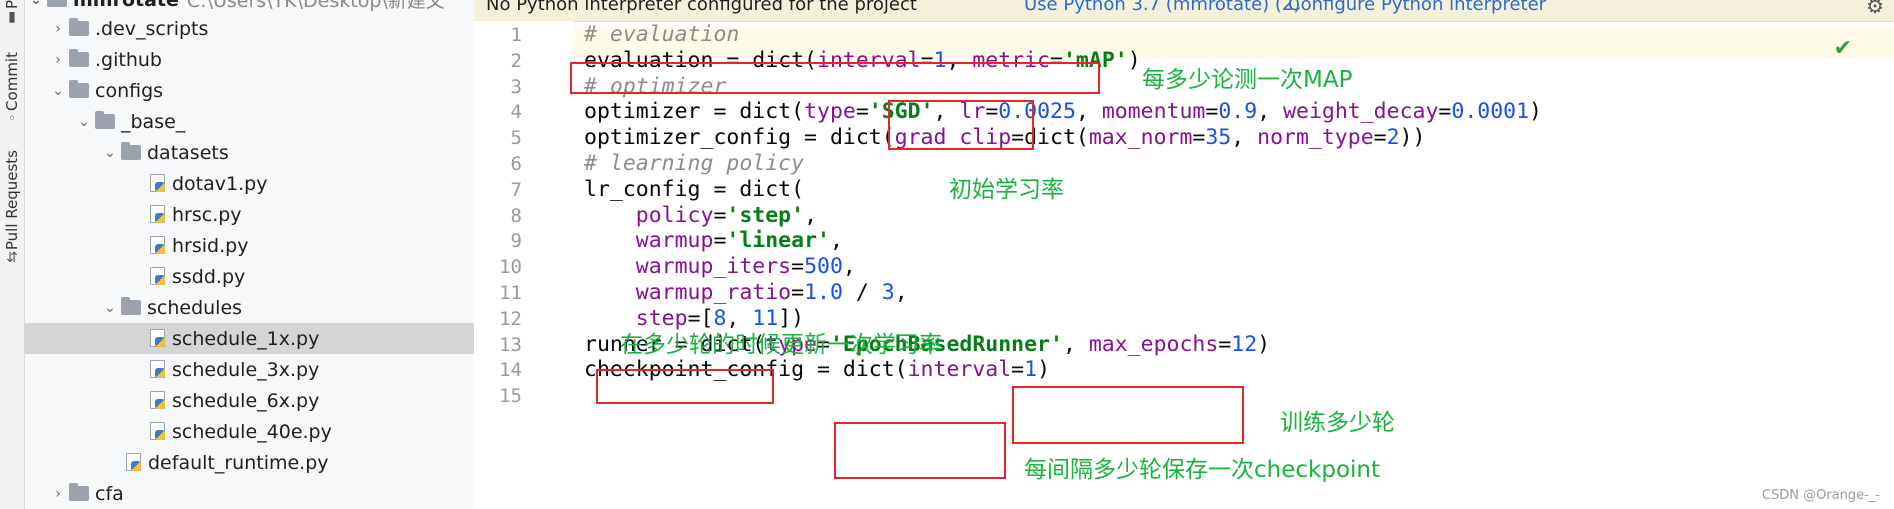  I want to click on tree-folder-row: › cfa, so click(249, 493).